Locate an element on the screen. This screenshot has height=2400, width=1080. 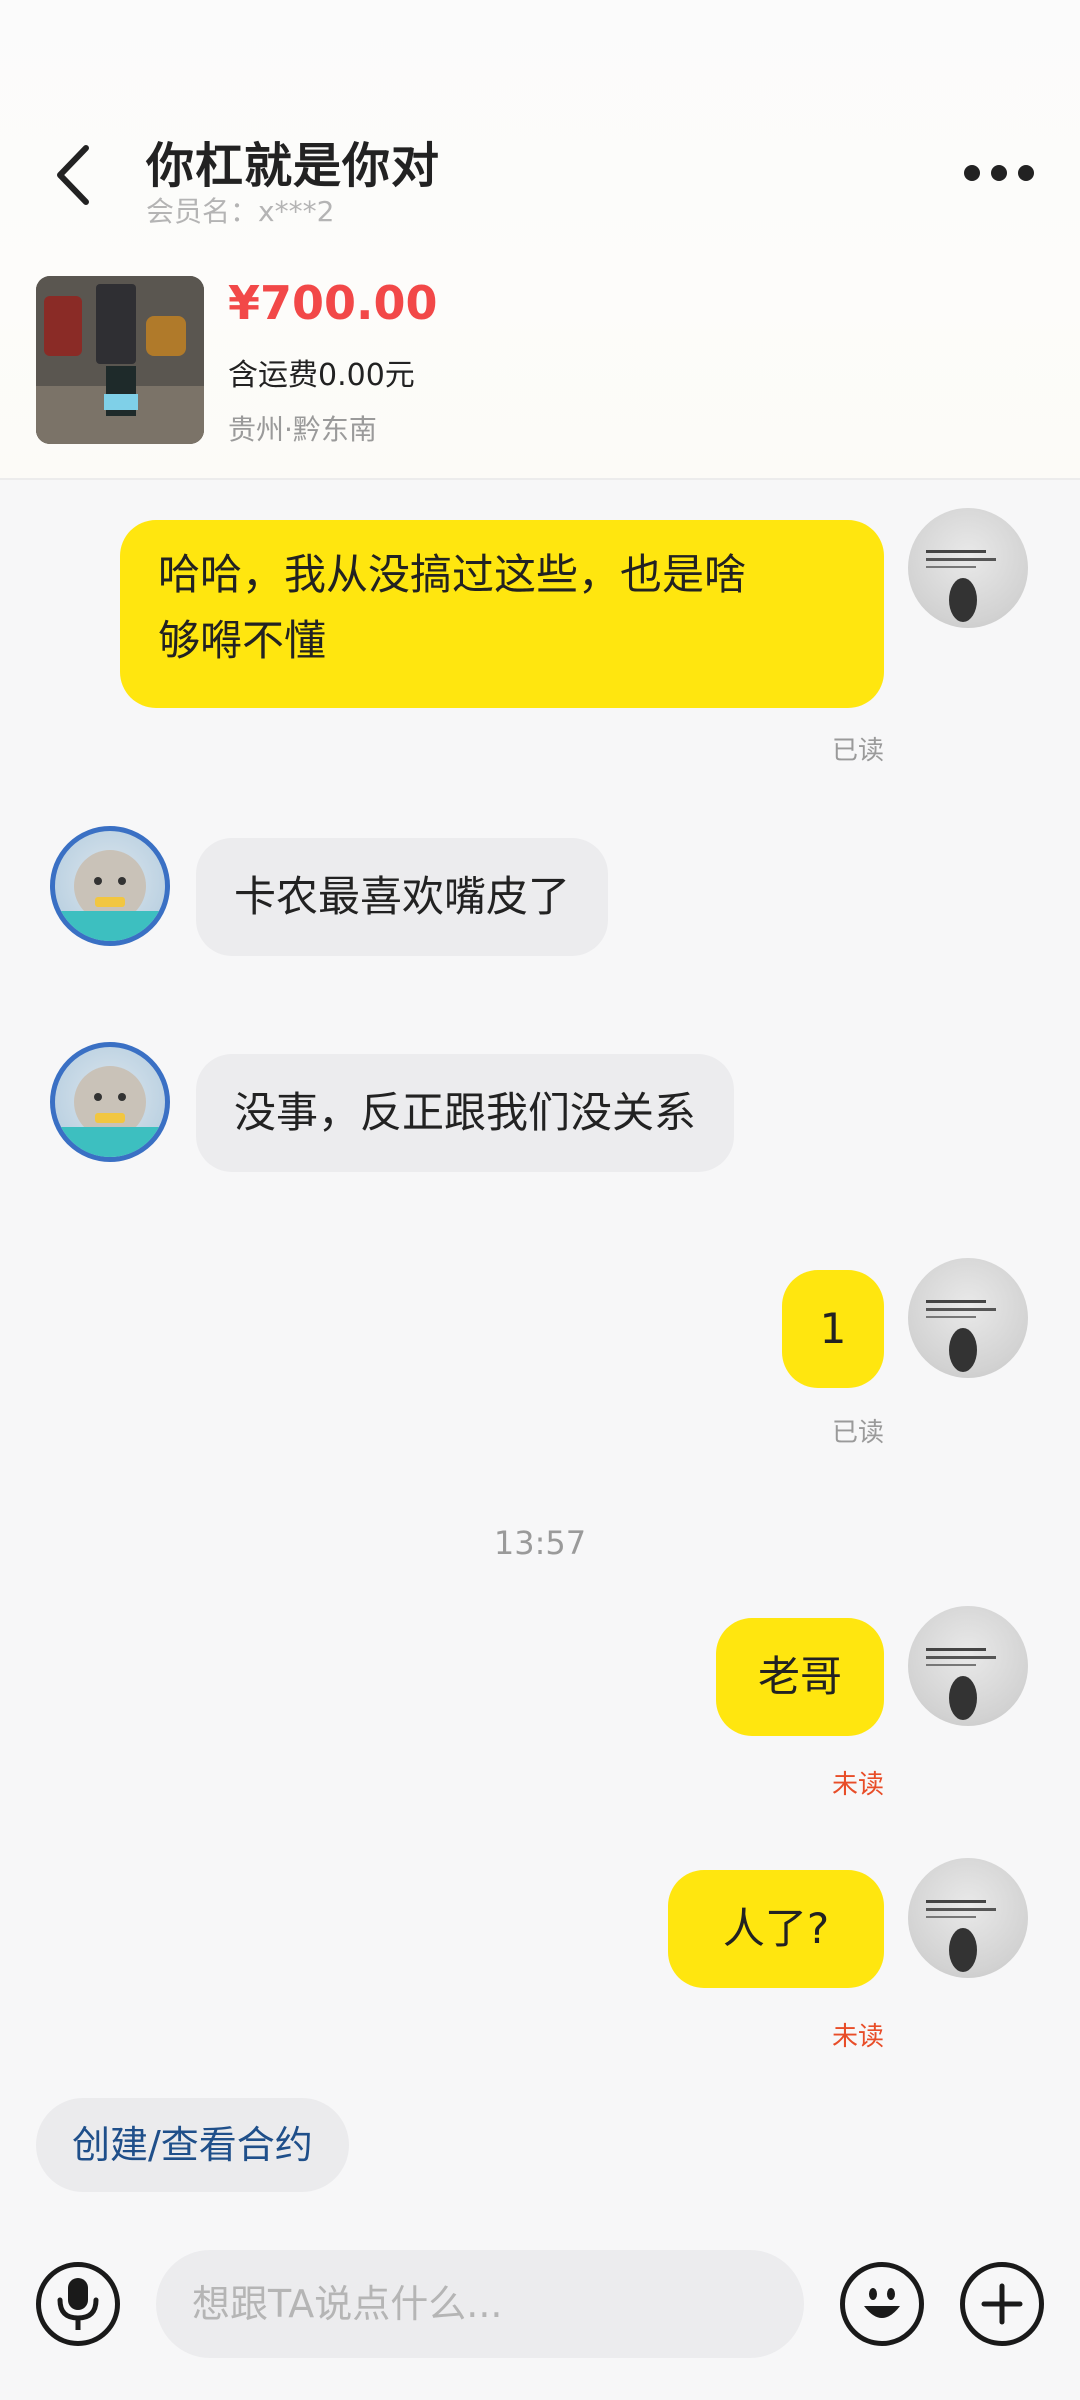
message-text: 1 is located at coordinates (833, 1328).